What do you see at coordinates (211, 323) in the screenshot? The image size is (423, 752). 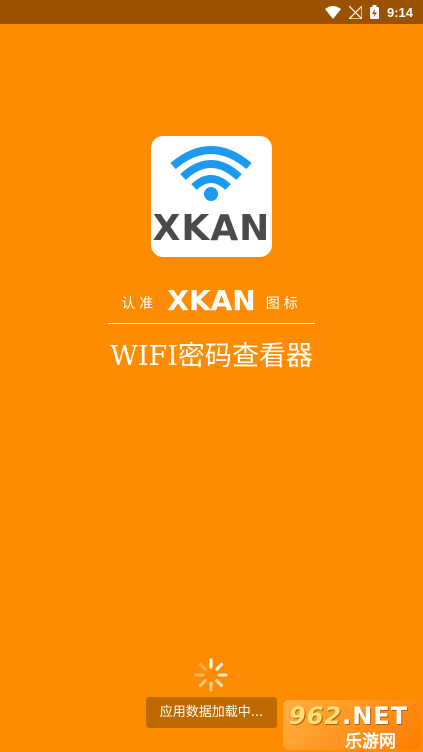 I see `title-divider` at bounding box center [211, 323].